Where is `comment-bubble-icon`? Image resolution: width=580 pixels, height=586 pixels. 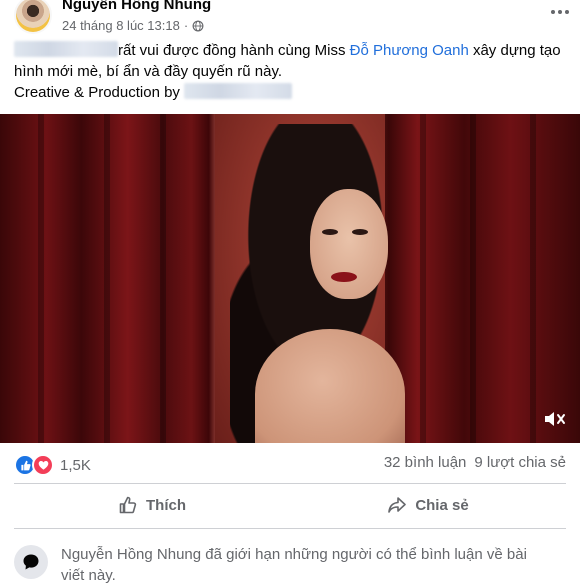
comment-bubble-icon is located at coordinates (31, 562).